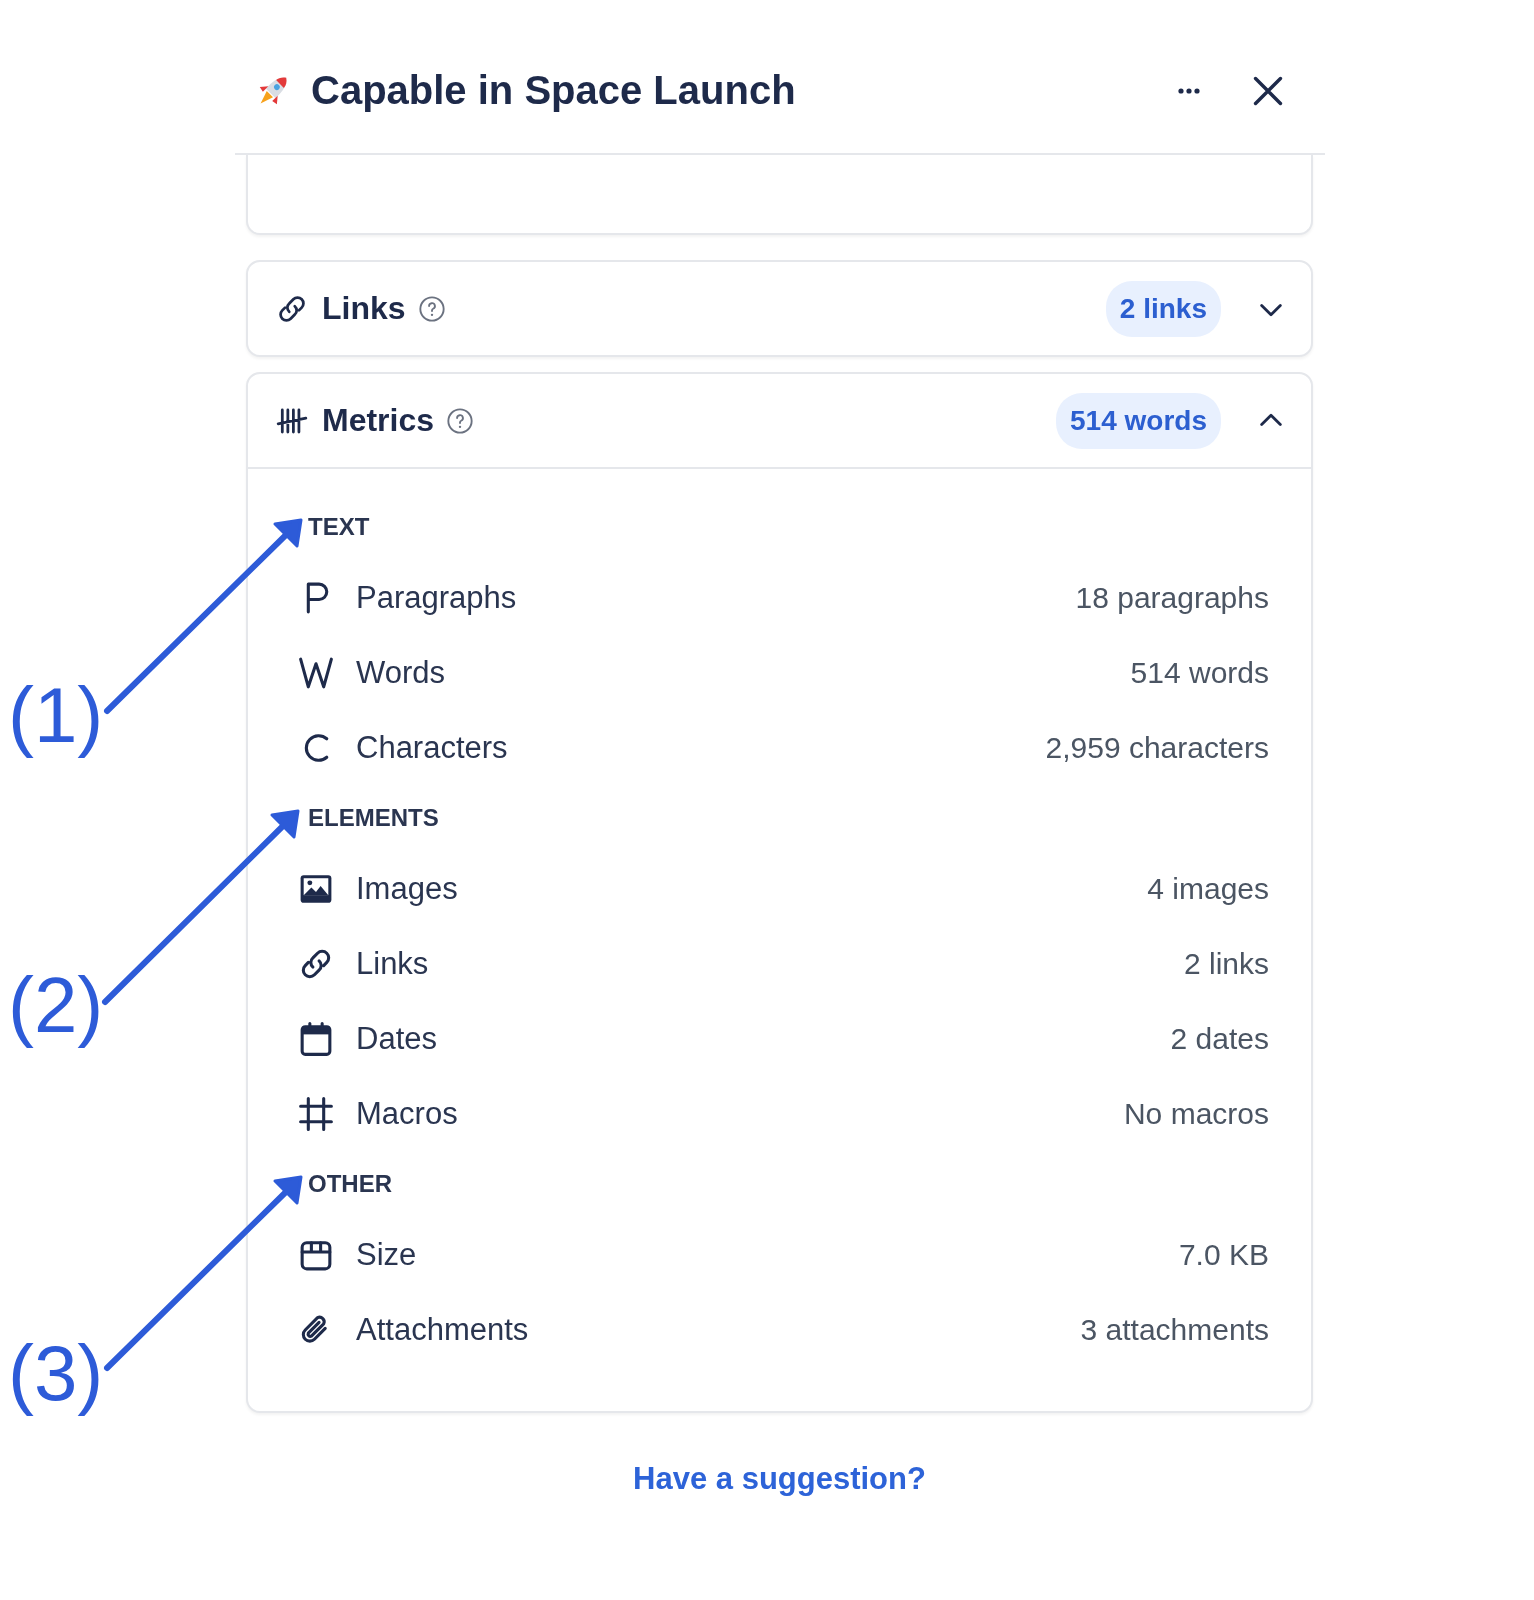 Image resolution: width=1534 pixels, height=1600 pixels. Describe the element at coordinates (1163, 308) in the screenshot. I see `count-badge: 2 links` at that location.